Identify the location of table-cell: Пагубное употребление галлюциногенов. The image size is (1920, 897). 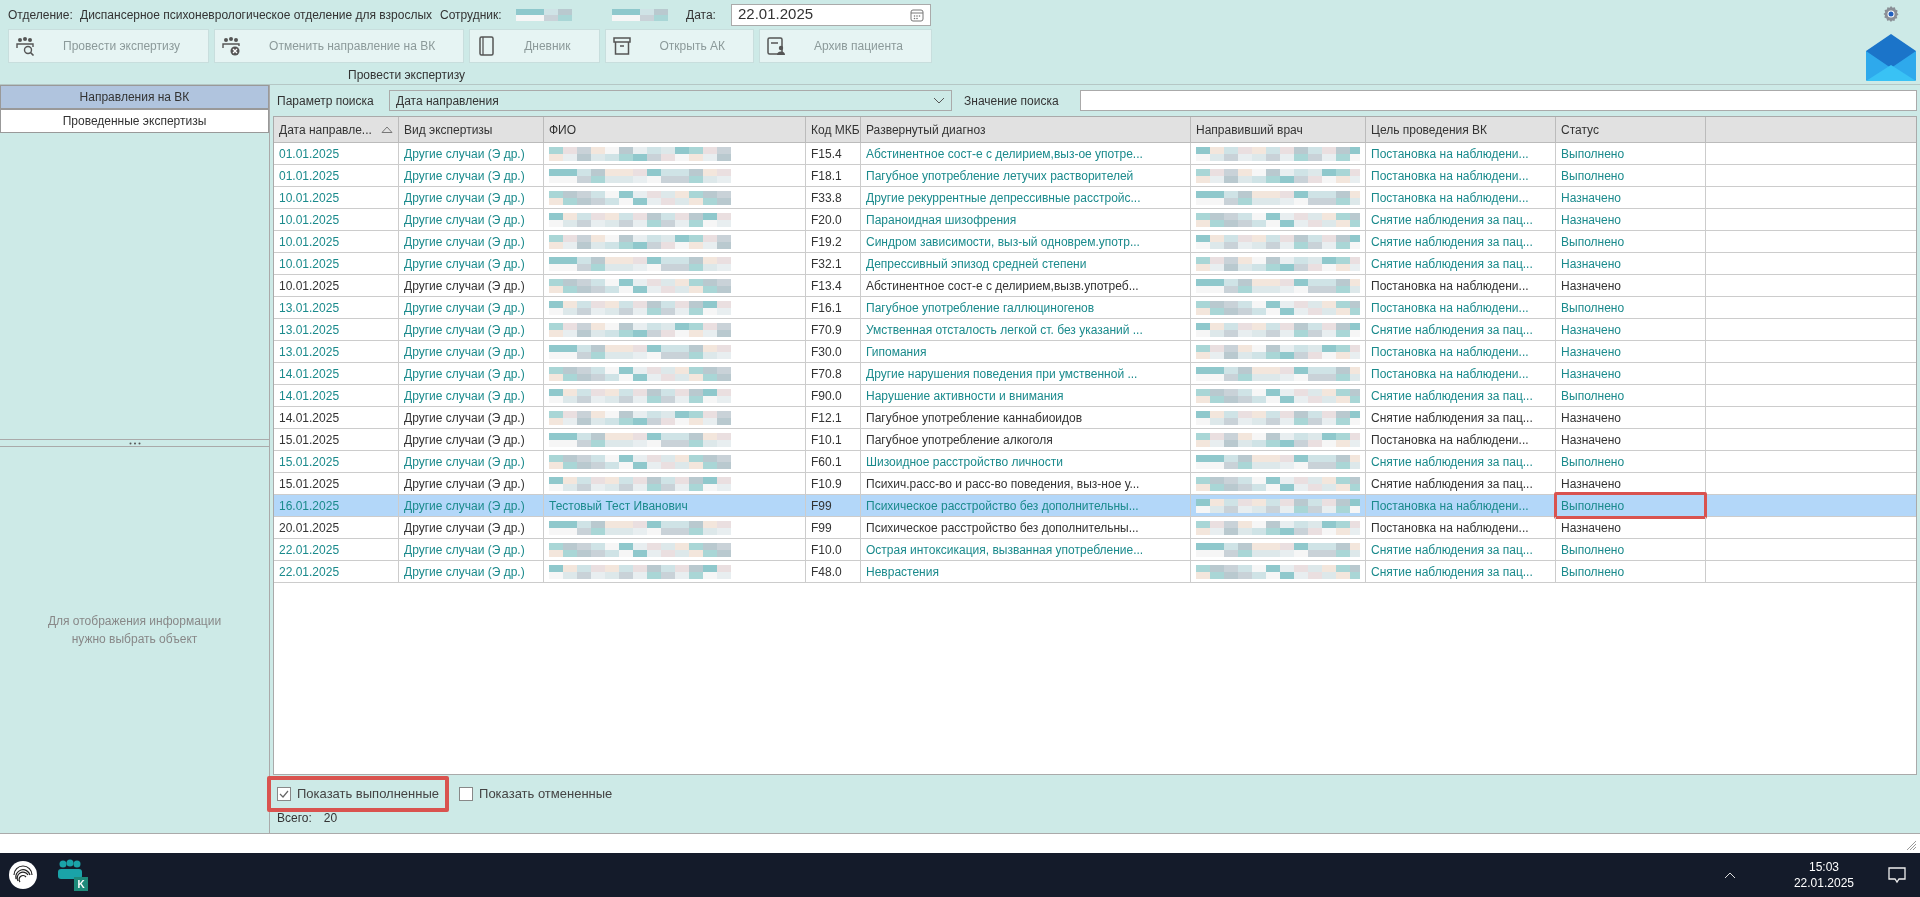
(1026, 307).